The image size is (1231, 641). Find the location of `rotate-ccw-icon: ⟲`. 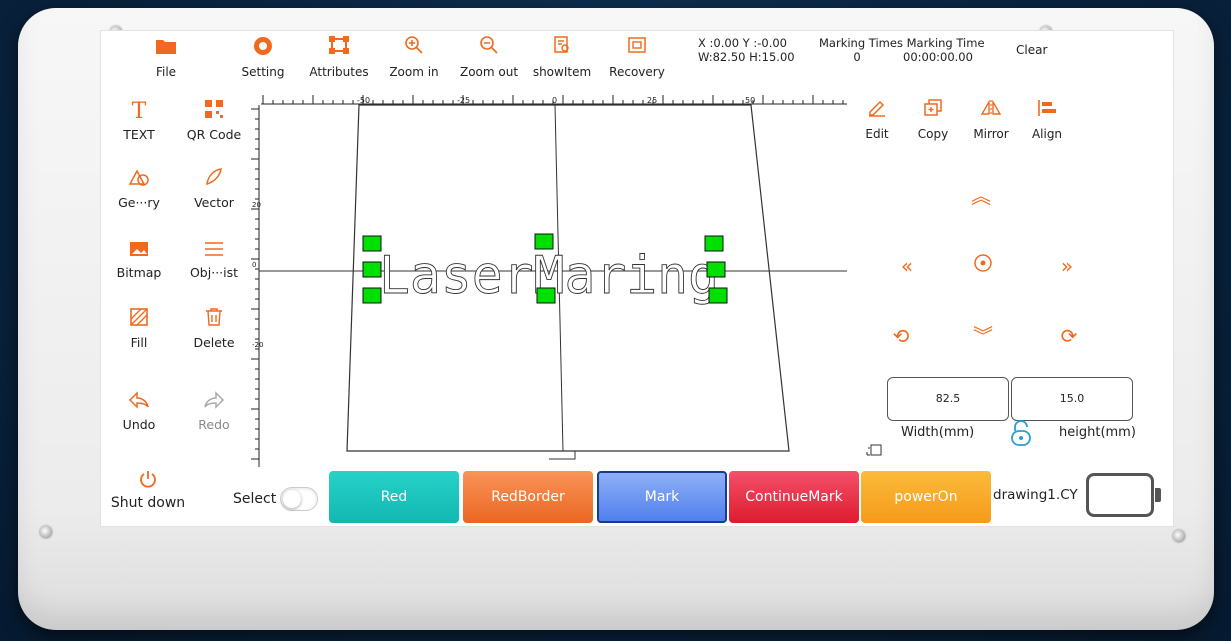

rotate-ccw-icon: ⟲ is located at coordinates (901, 336).